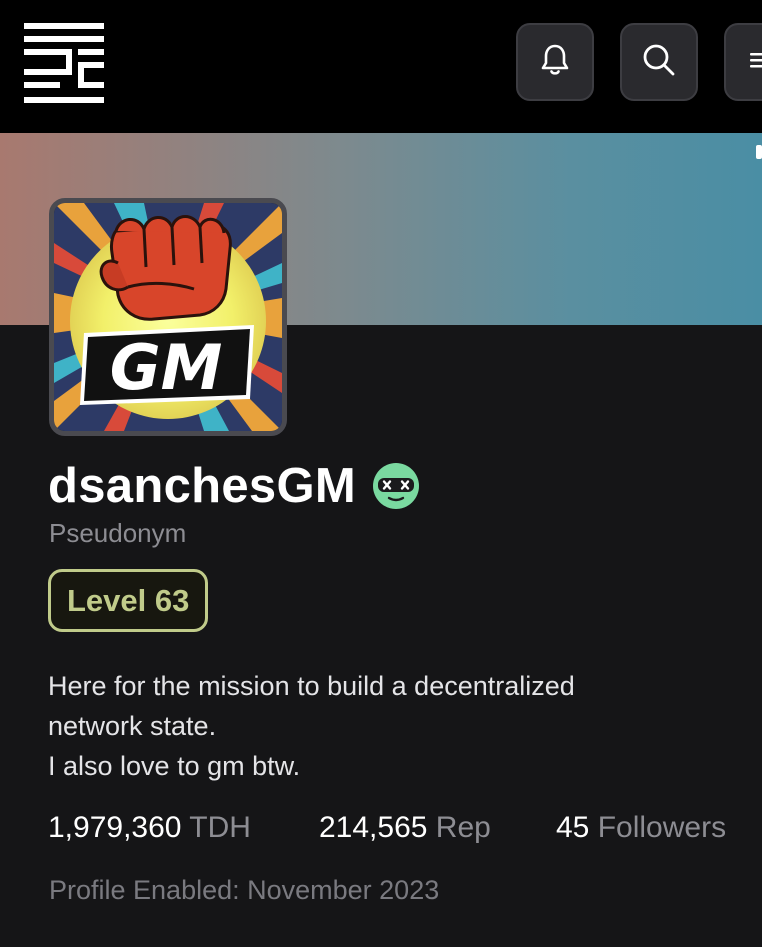 The image size is (762, 947). Describe the element at coordinates (662, 827) in the screenshot. I see `stat-followers-label: Followers` at that location.